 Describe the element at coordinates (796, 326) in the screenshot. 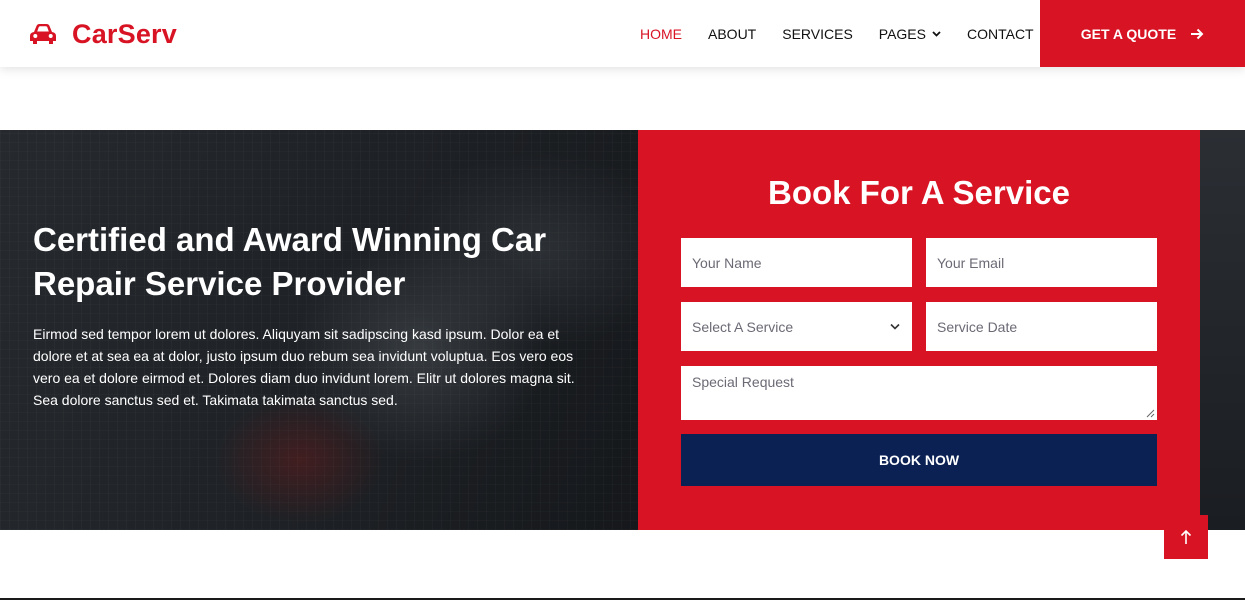

I see `service-select: Select A Service` at that location.